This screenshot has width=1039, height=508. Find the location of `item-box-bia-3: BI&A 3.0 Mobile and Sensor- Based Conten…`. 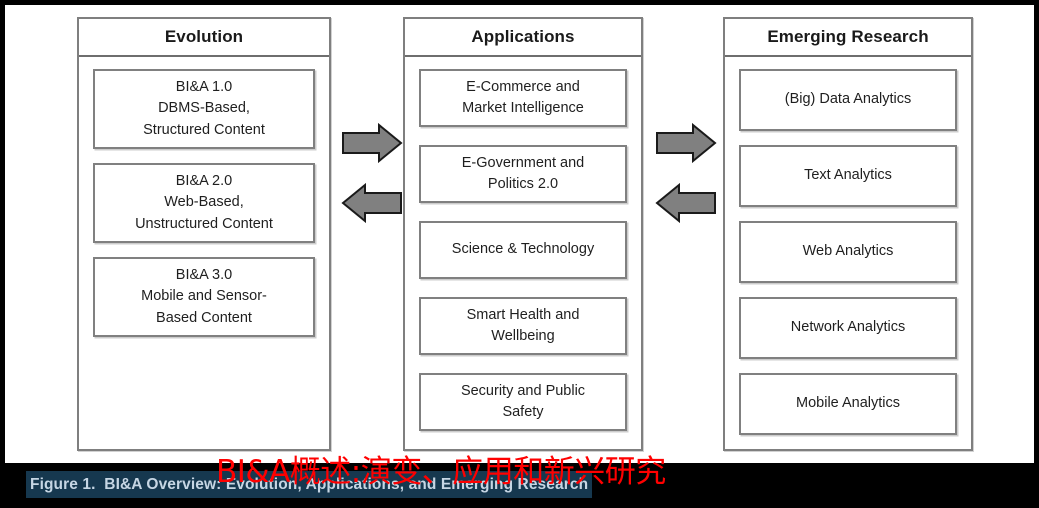

item-box-bia-3: BI&A 3.0 Mobile and Sensor- Based Conten… is located at coordinates (204, 297).